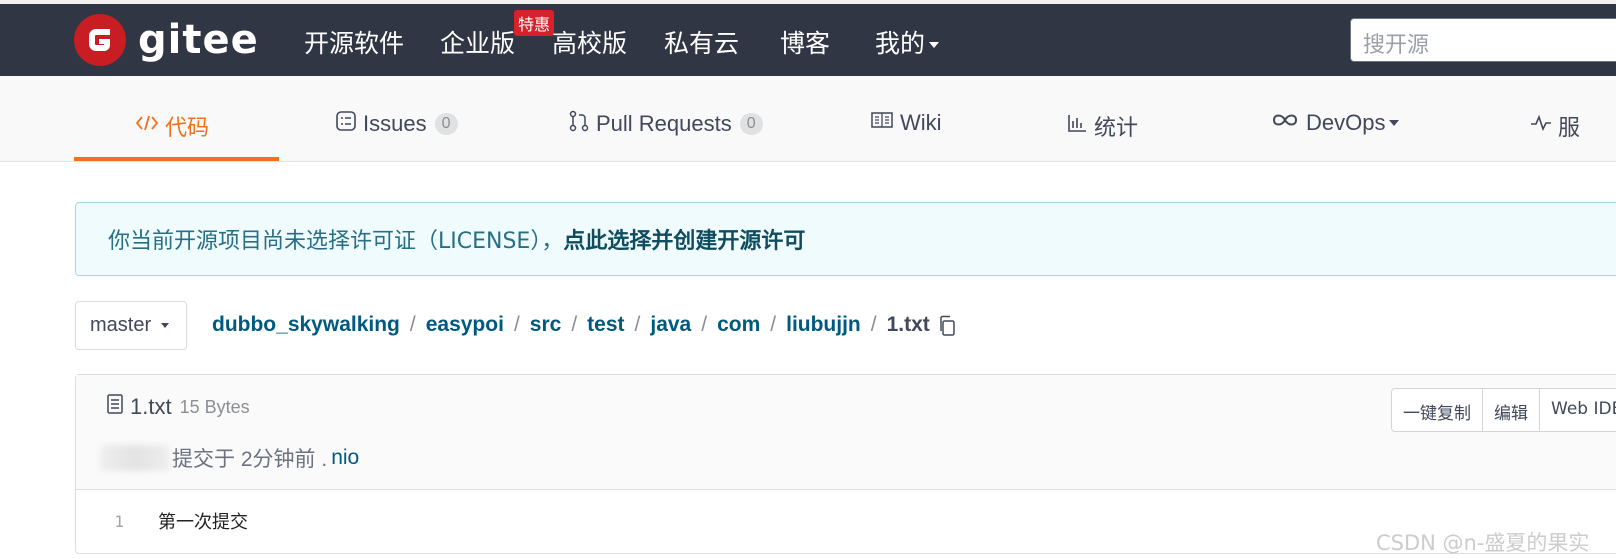  What do you see at coordinates (147, 126) in the screenshot?
I see `code-icon` at bounding box center [147, 126].